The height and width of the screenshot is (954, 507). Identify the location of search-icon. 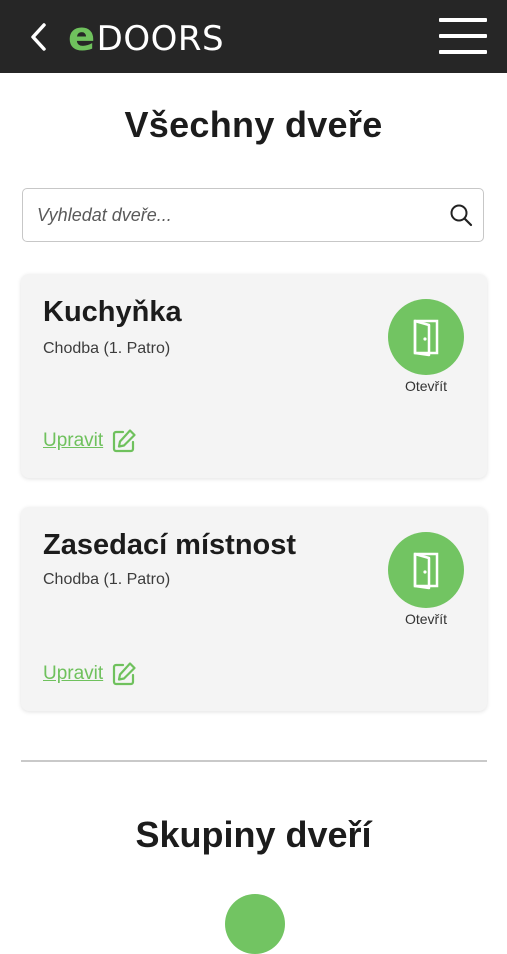
(461, 215).